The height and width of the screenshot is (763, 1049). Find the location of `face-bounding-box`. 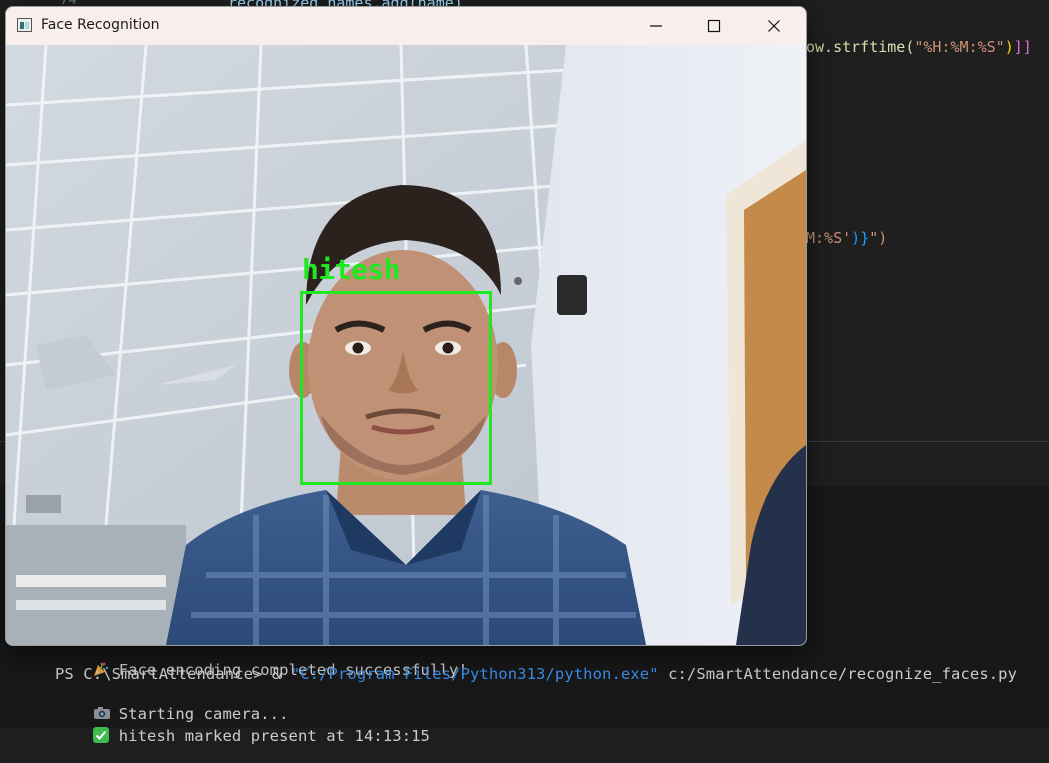

face-bounding-box is located at coordinates (396, 388).